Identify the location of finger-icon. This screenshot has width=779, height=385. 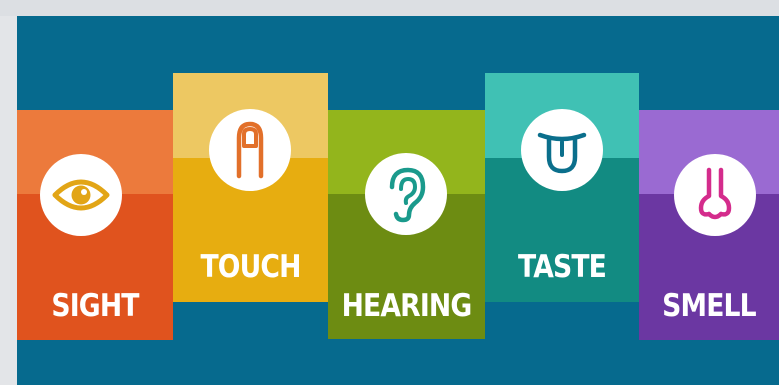
(250, 150).